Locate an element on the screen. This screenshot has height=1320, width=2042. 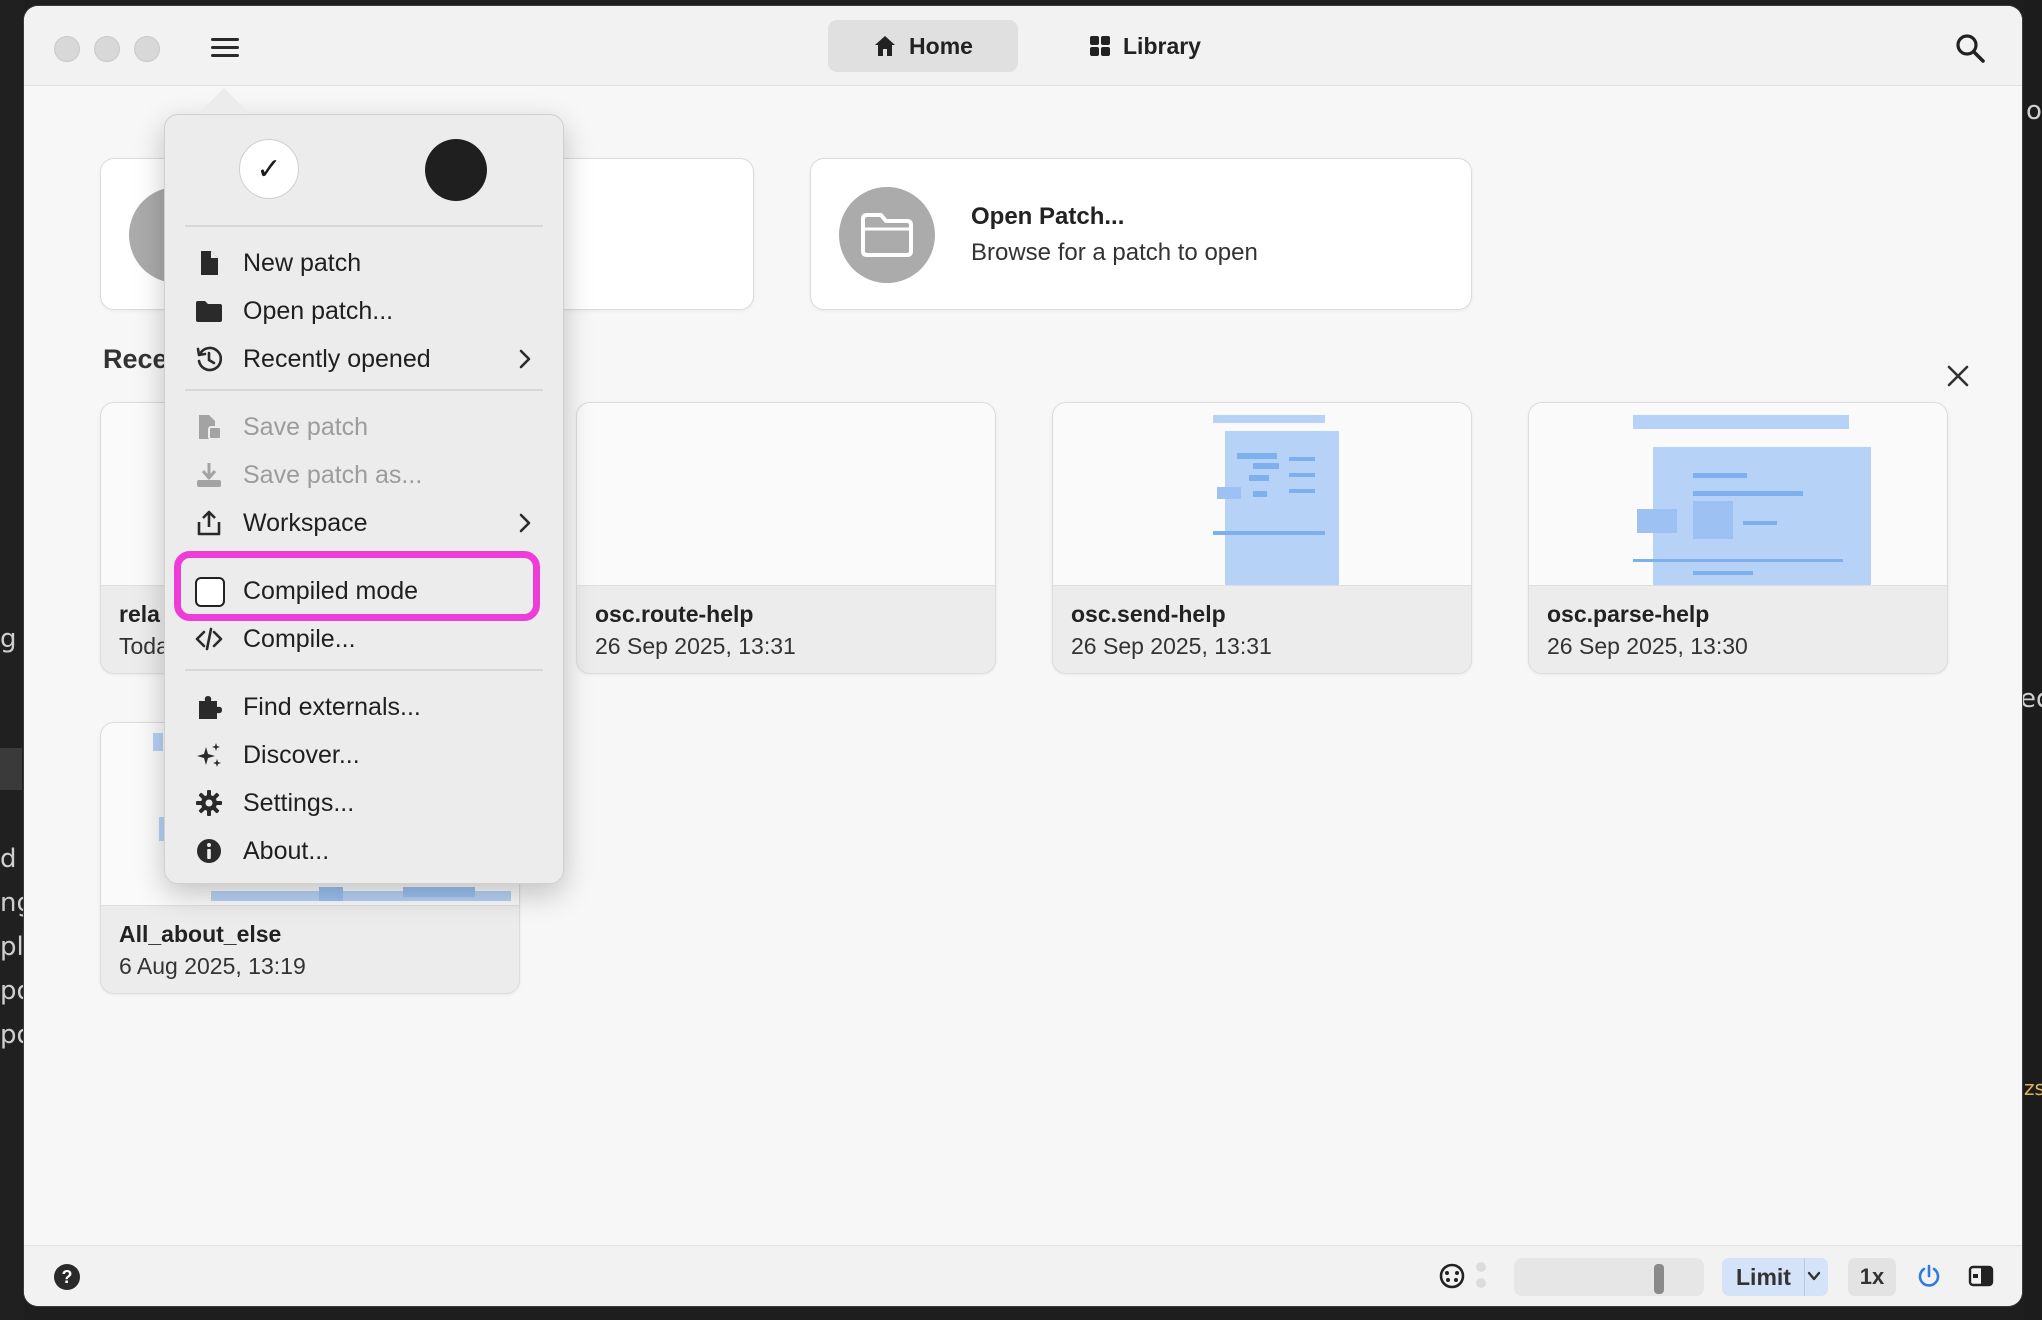
open-patch-card: Open Patch... Browse for a patch to open is located at coordinates (1141, 234).